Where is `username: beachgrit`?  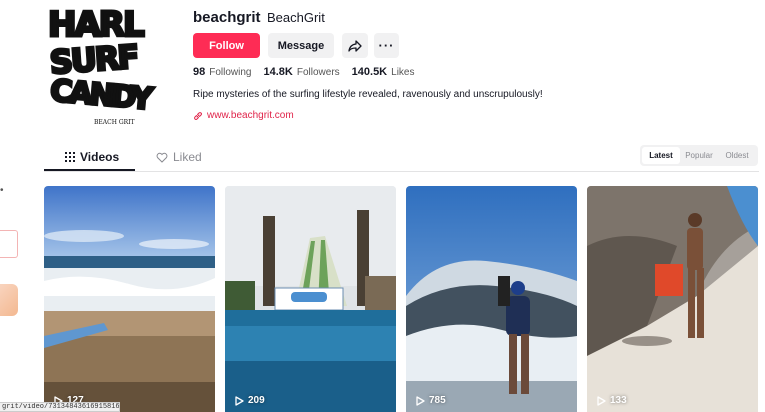 username: beachgrit is located at coordinates (227, 17).